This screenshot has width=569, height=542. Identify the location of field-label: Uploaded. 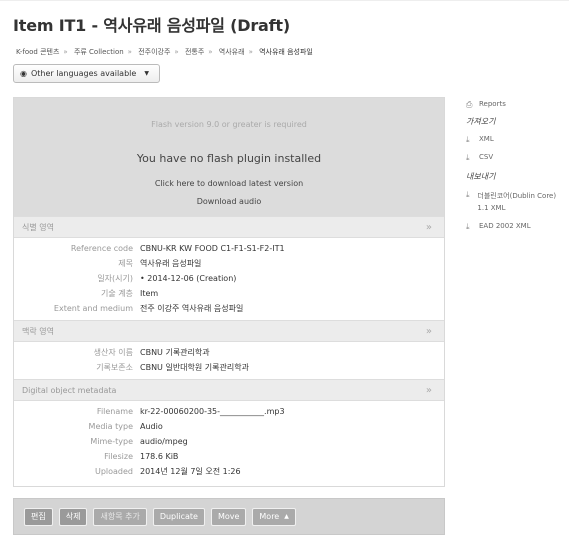
(113, 471).